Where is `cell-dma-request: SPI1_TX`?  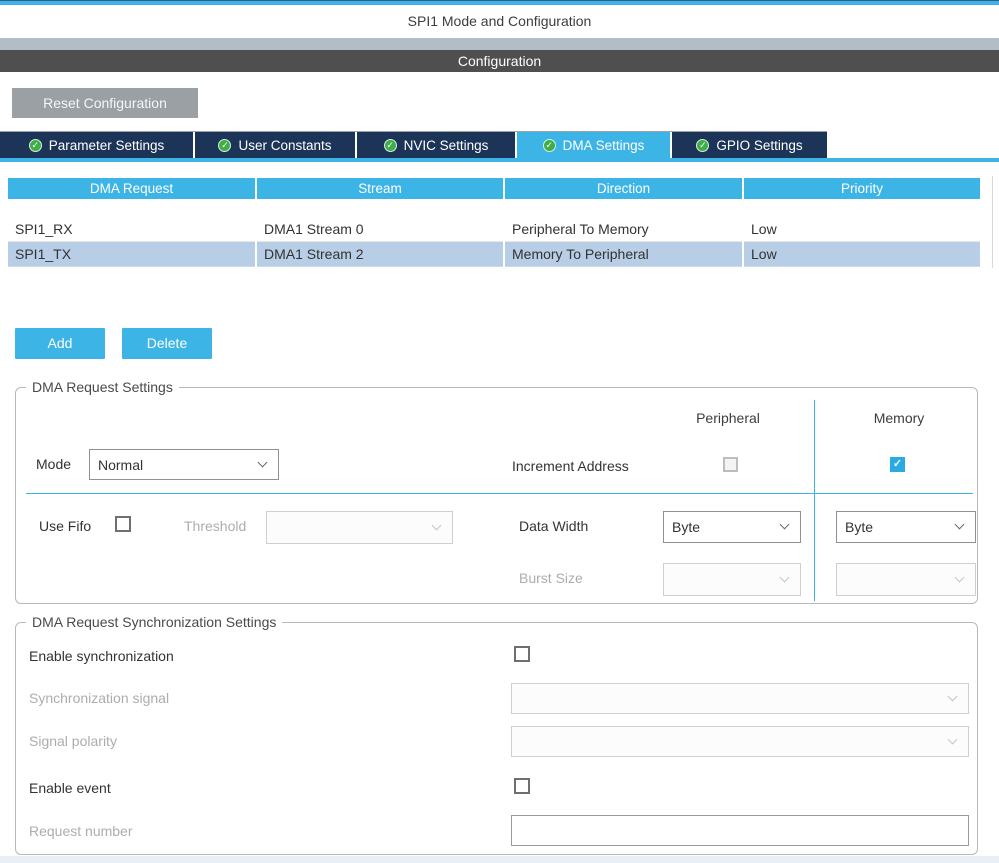
cell-dma-request: SPI1_TX is located at coordinates (131, 254).